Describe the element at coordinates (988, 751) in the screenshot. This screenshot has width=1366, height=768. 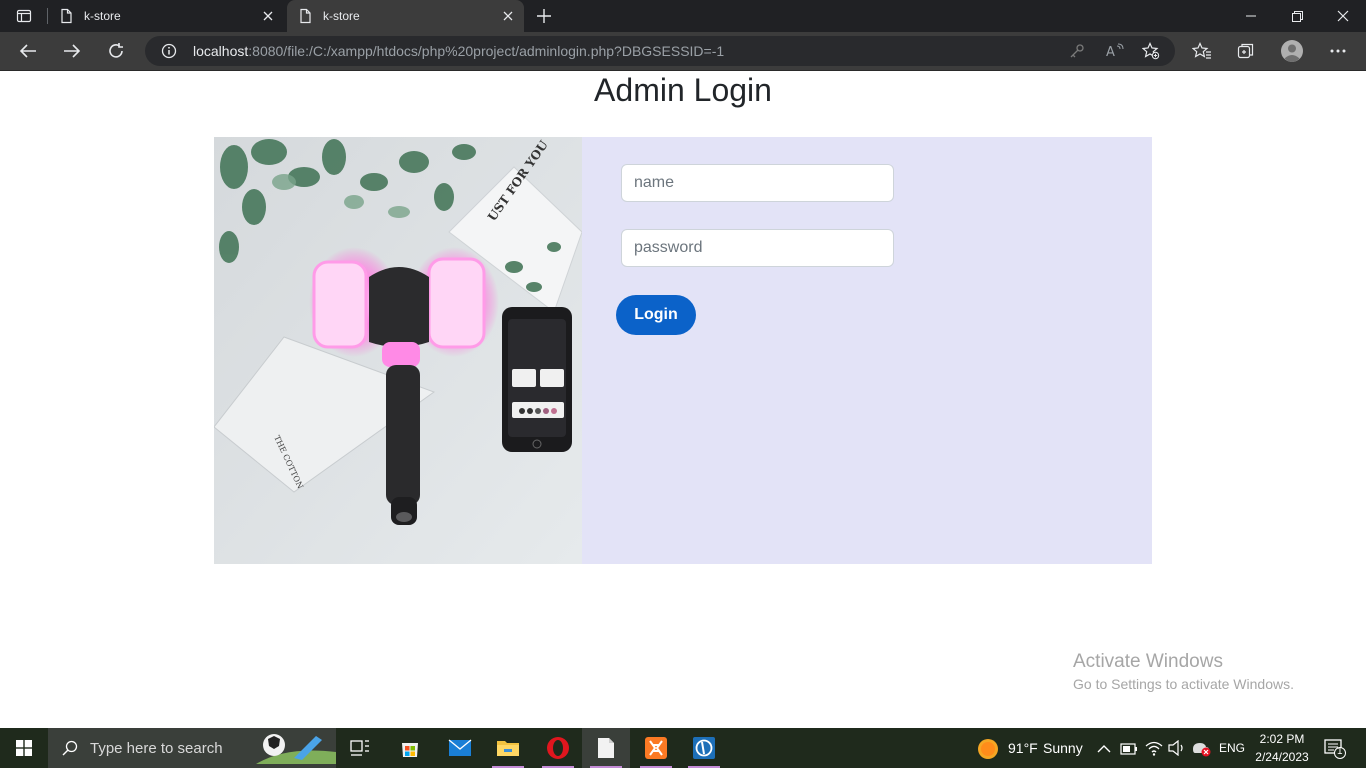
I see `weather-sun-icon` at that location.